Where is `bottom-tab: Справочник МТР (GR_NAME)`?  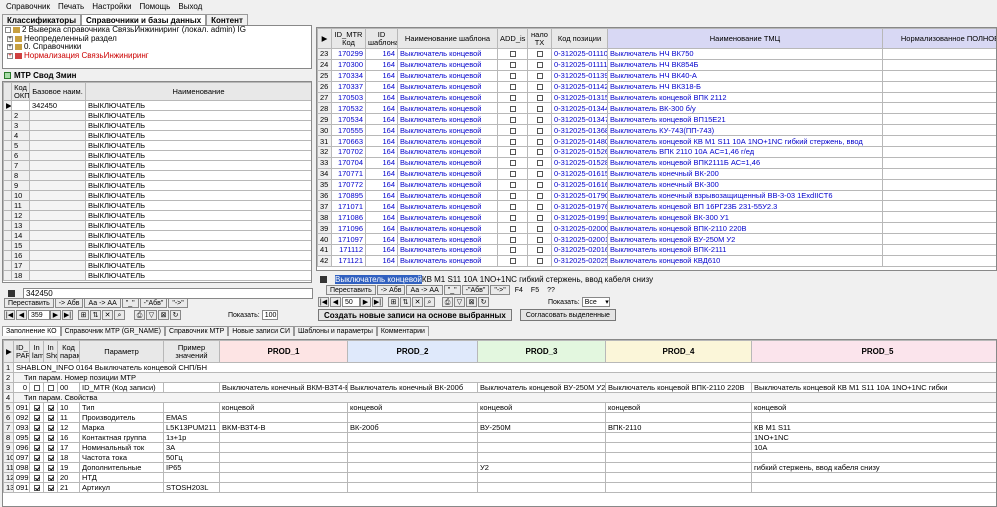 bottom-tab: Справочник МТР (GR_NAME) is located at coordinates (113, 331).